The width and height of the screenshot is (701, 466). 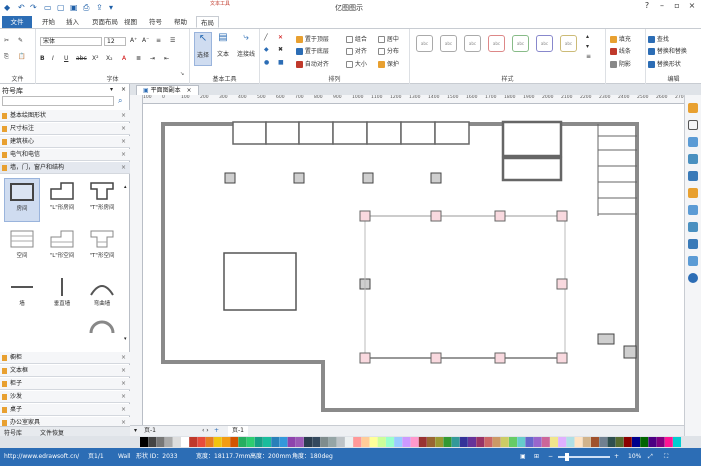 What do you see at coordinates (152, 58) in the screenshot?
I see `indent-icon: ⇥` at bounding box center [152, 58].